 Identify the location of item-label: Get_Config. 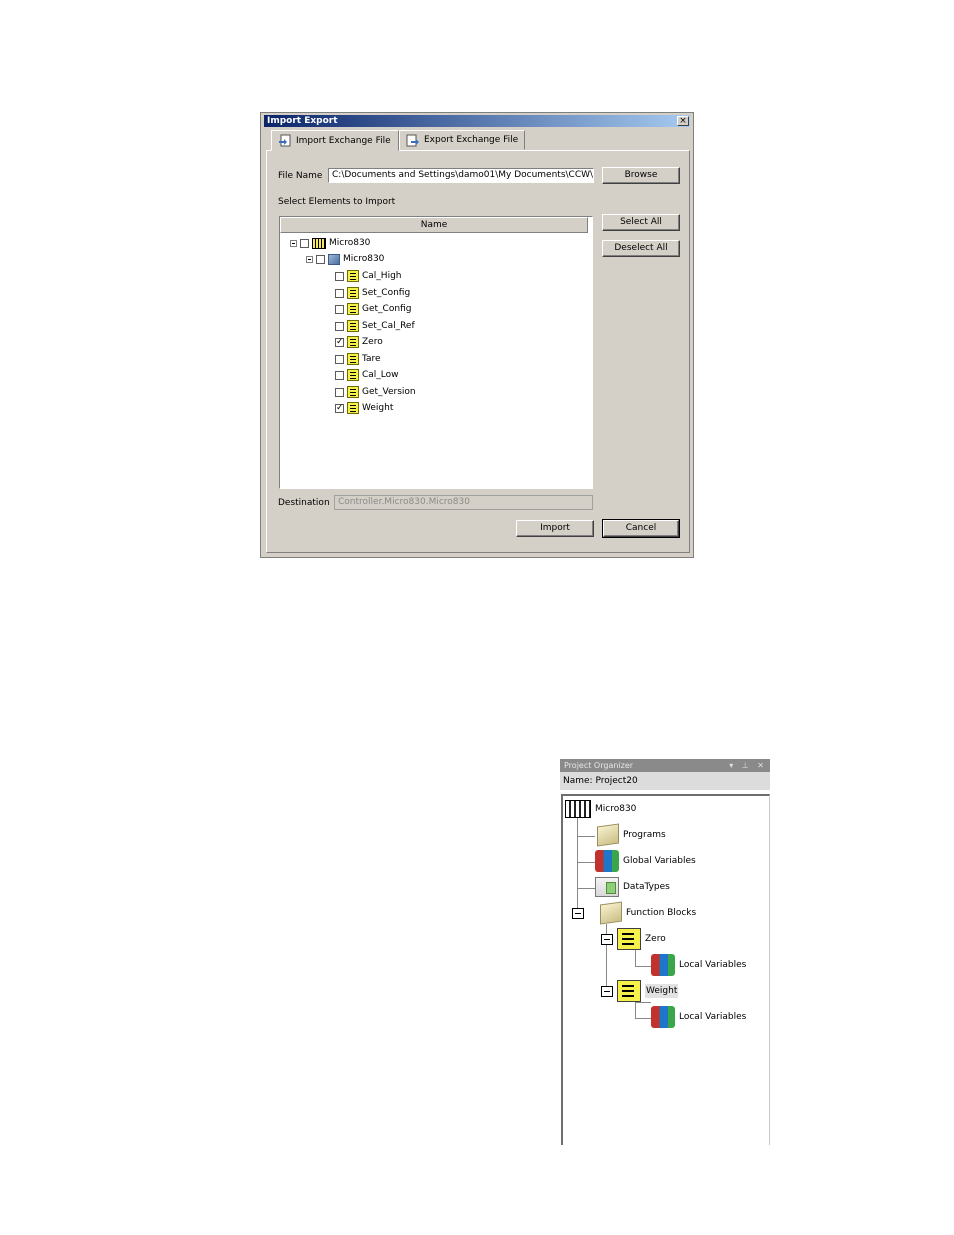
(387, 309).